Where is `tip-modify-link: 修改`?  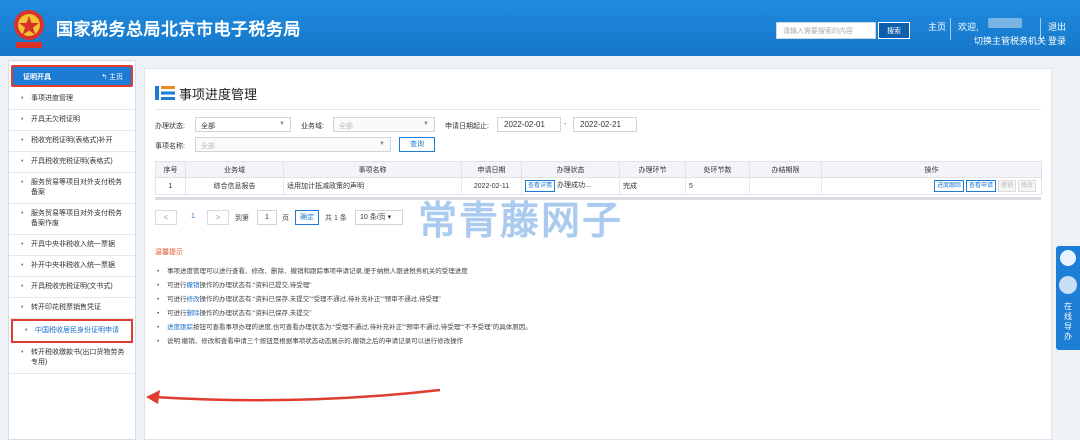 tip-modify-link: 修改 is located at coordinates (193, 299).